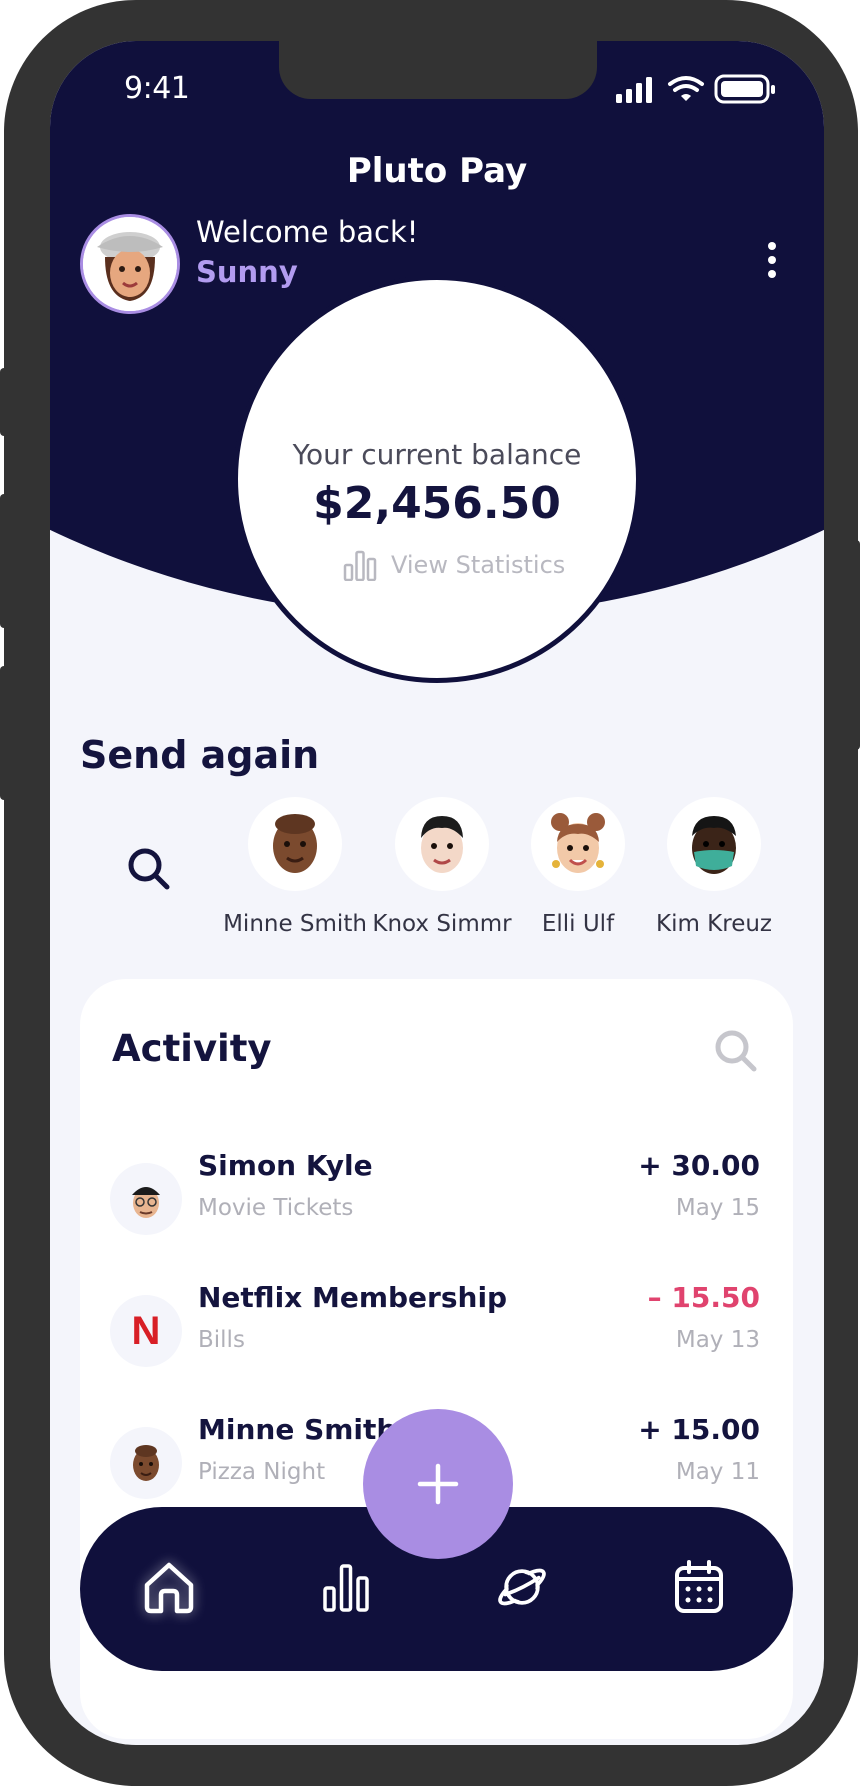  I want to click on transaction-row: Simon Kyle Movie Tickets + 30.00 May 15, so click(435, 1194).